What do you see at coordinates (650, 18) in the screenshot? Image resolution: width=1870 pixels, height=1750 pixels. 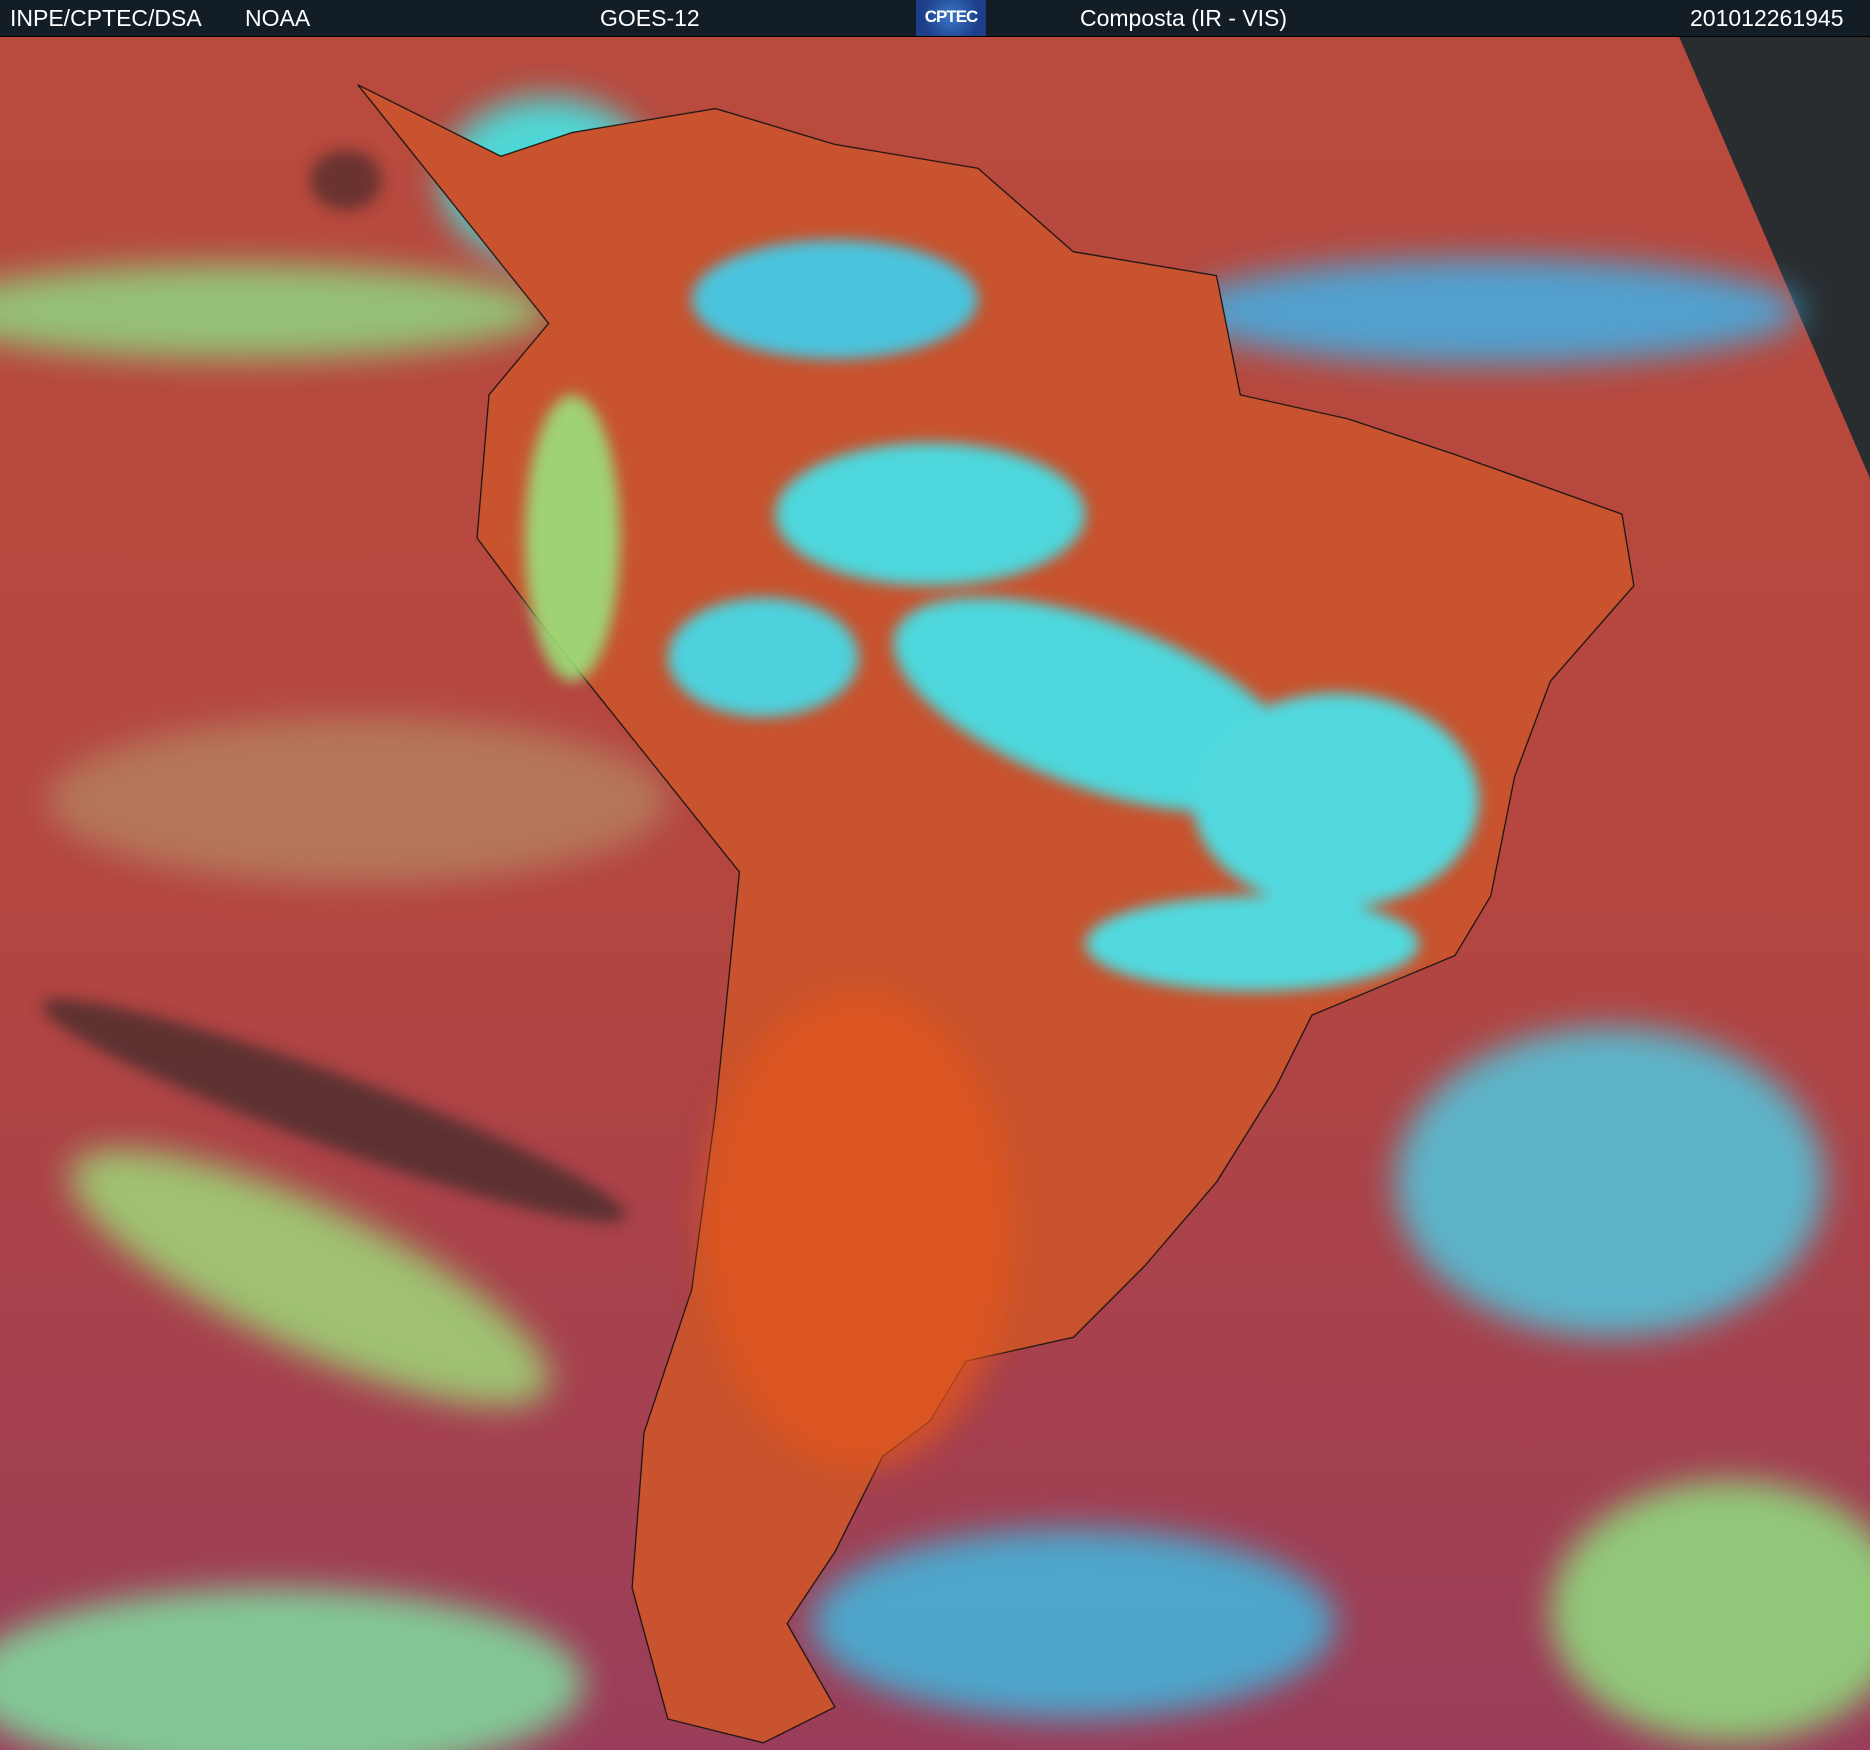 I see `satellite-label: GOES-12` at bounding box center [650, 18].